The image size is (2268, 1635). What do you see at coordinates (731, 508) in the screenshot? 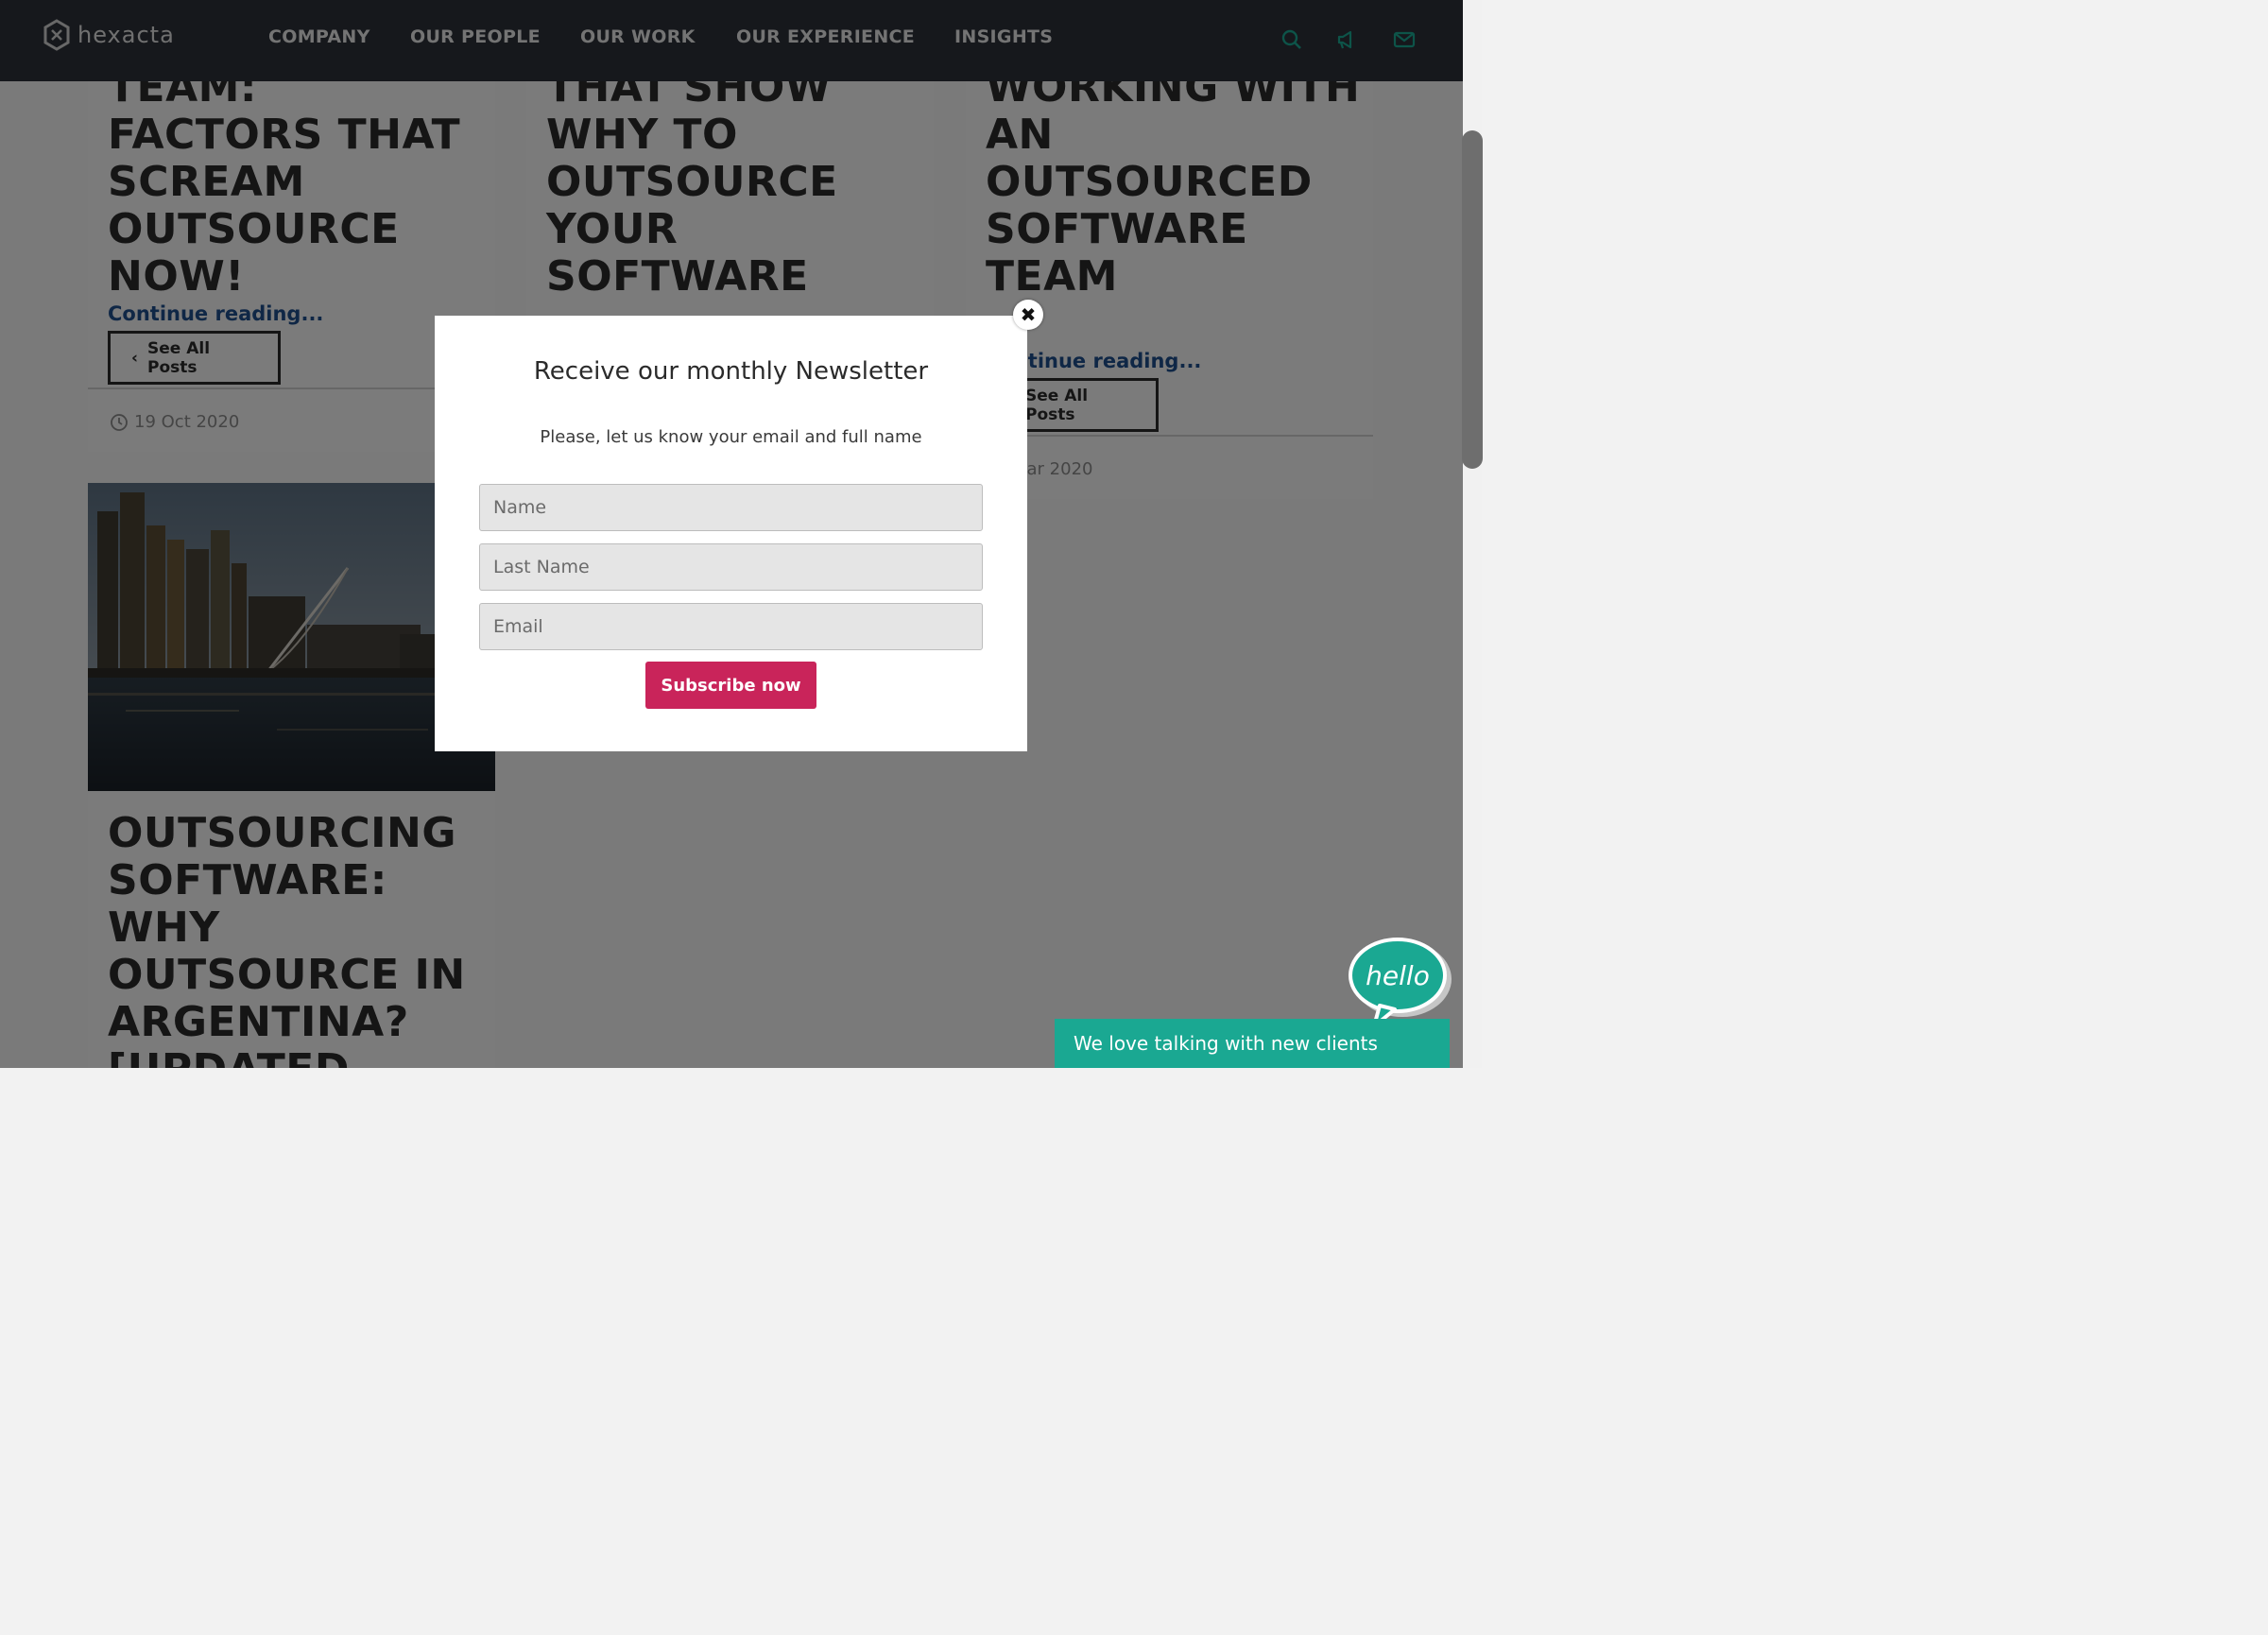
I see `name-field` at bounding box center [731, 508].